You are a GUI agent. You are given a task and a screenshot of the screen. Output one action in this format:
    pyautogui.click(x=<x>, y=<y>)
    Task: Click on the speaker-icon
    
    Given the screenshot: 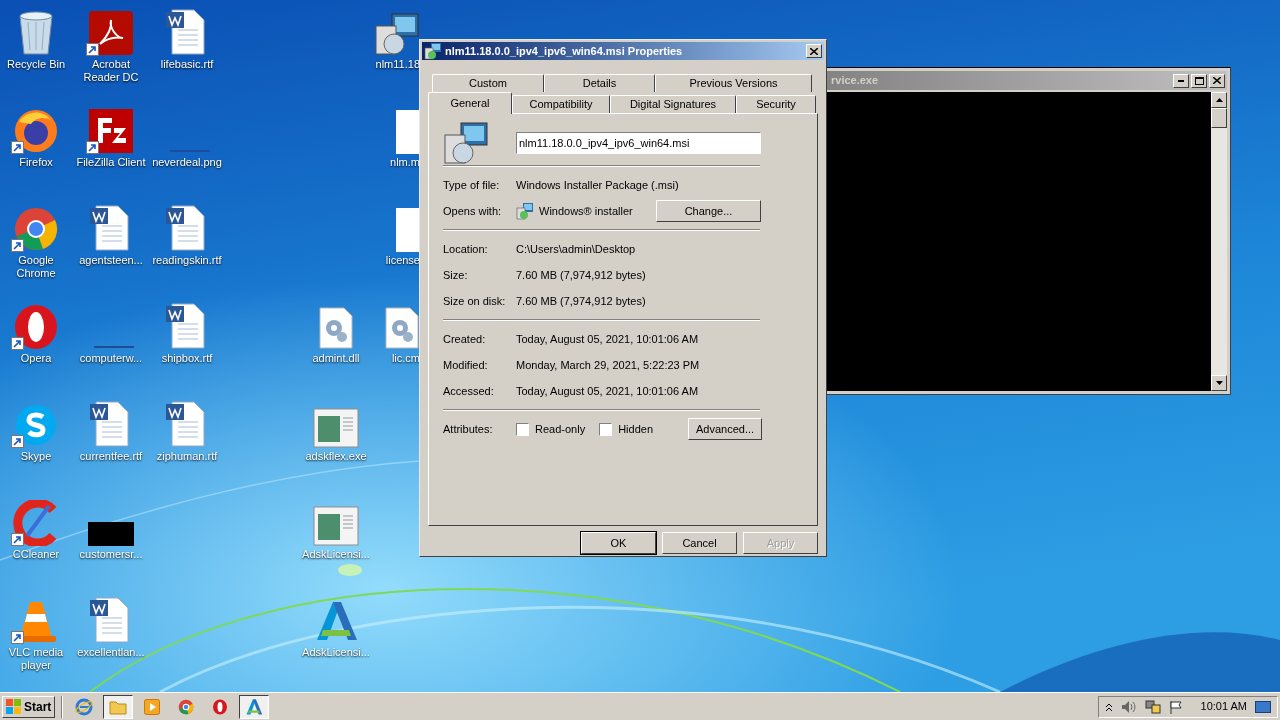 What is the action you would take?
    pyautogui.click(x=1128, y=706)
    